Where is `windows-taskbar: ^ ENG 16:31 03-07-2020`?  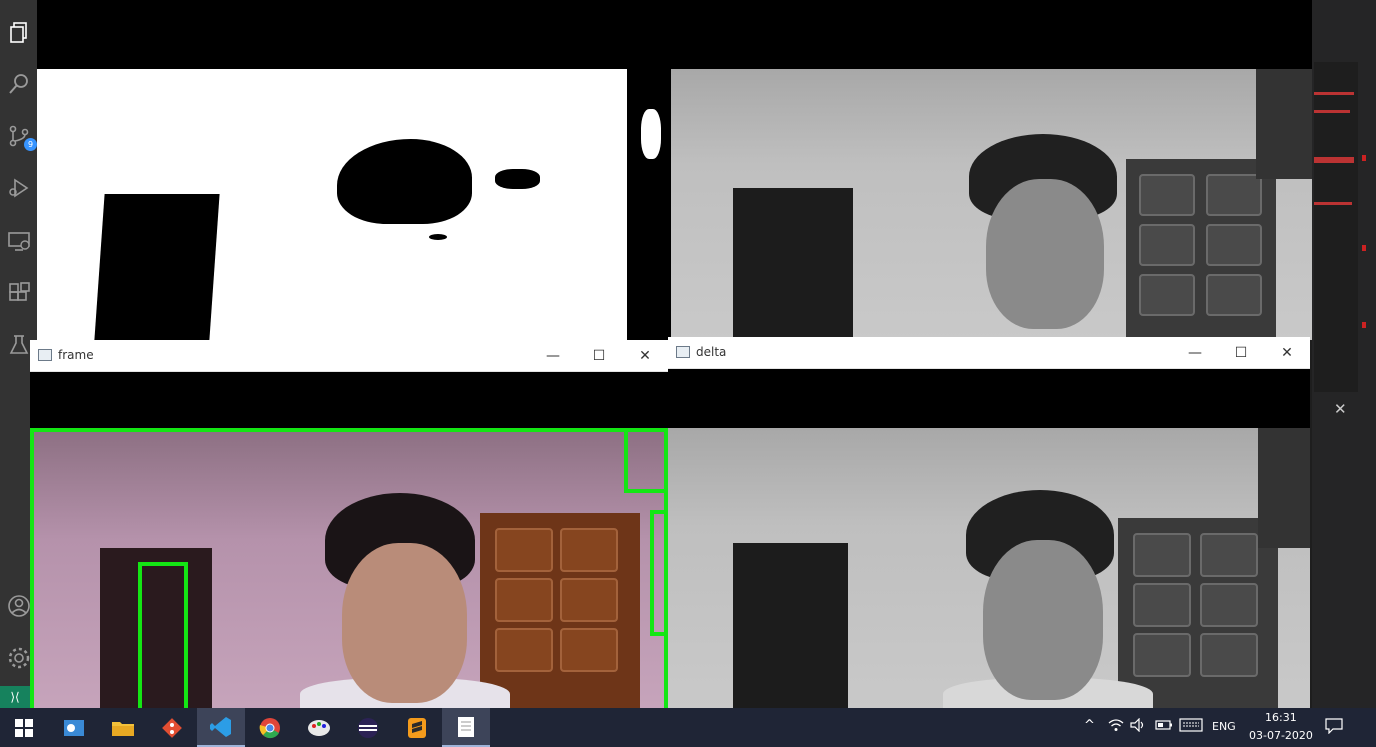
windows-taskbar: ^ ENG 16:31 03-07-2020 is located at coordinates (688, 727).